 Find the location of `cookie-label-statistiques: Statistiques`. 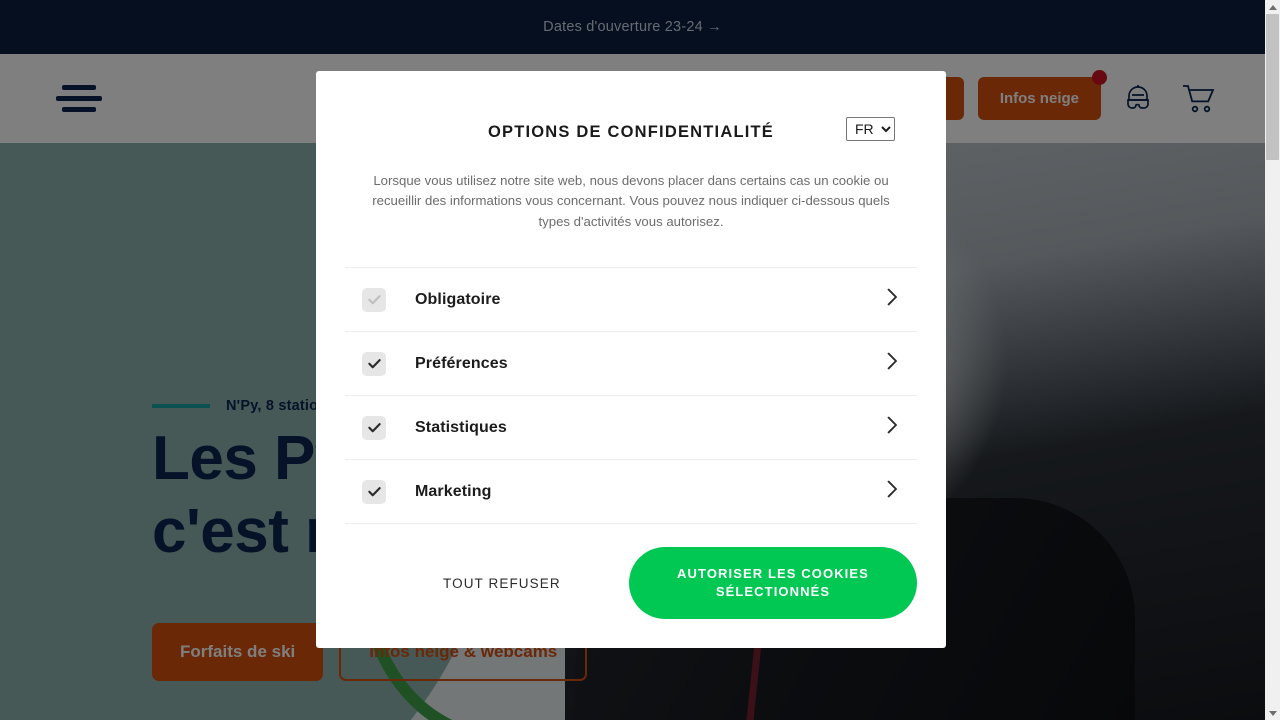

cookie-label-statistiques: Statistiques is located at coordinates (461, 427).